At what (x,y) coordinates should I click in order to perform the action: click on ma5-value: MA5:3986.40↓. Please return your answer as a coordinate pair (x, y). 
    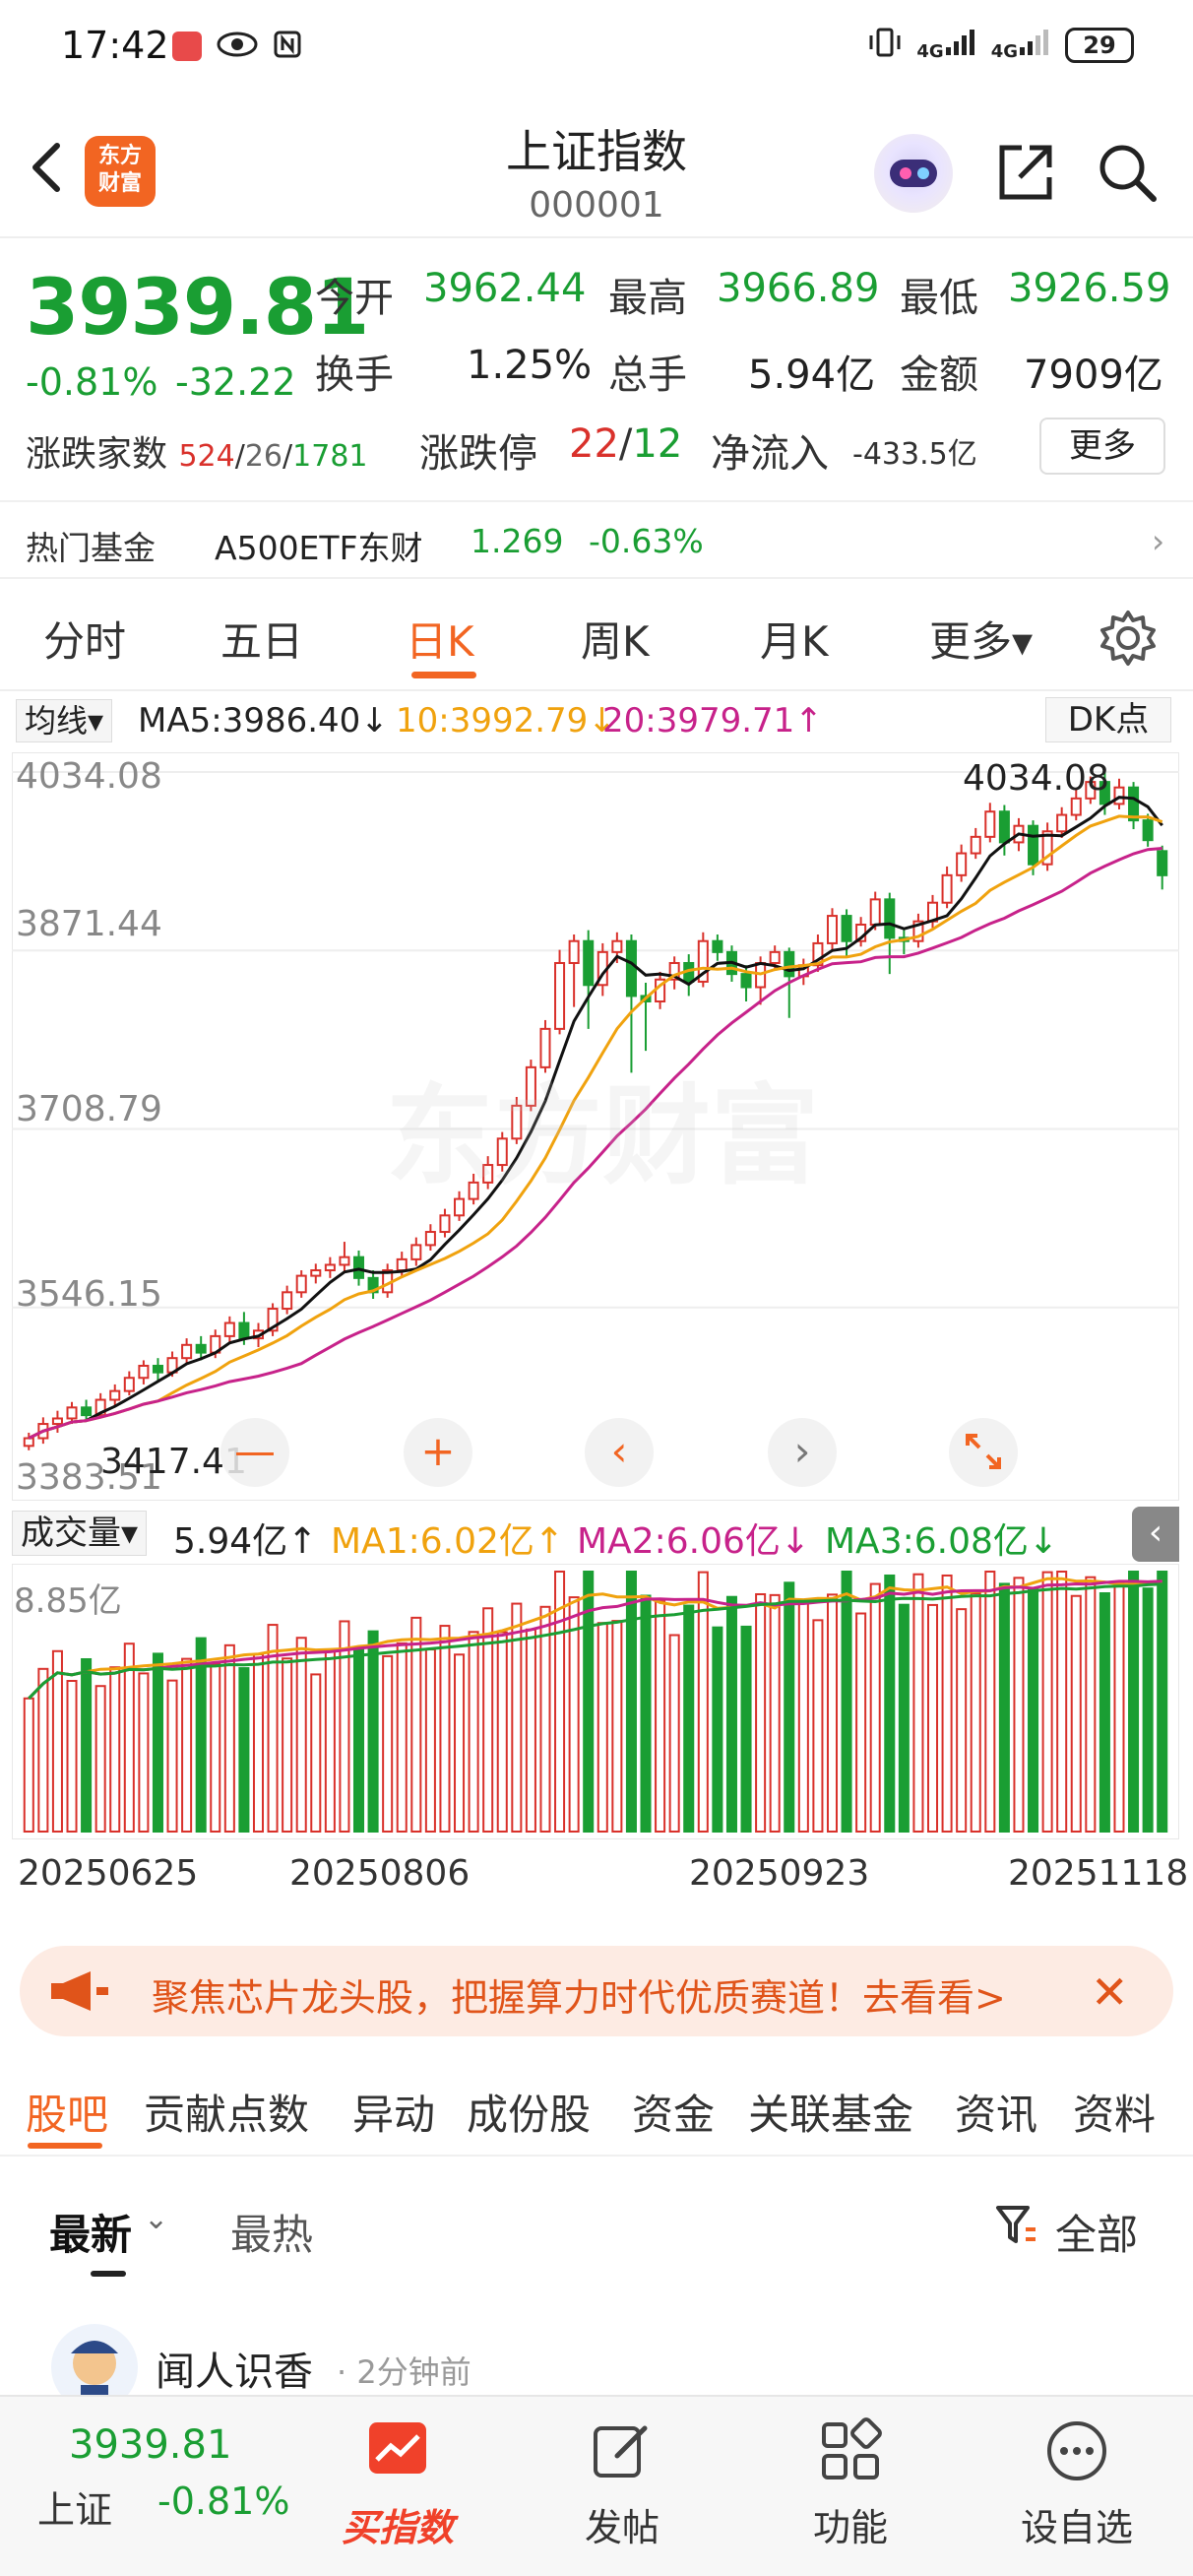
    Looking at the image, I should click on (263, 721).